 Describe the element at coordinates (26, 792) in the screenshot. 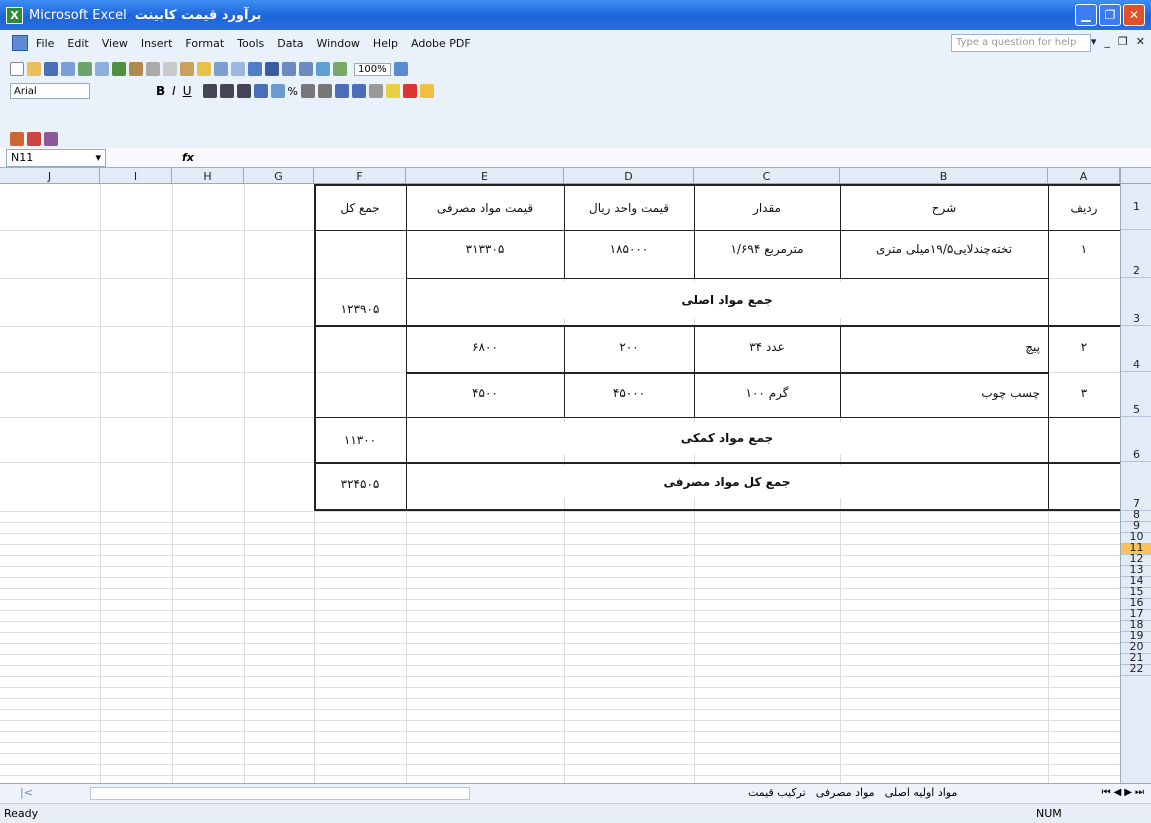

I see `scroll-left-icon: |<` at that location.